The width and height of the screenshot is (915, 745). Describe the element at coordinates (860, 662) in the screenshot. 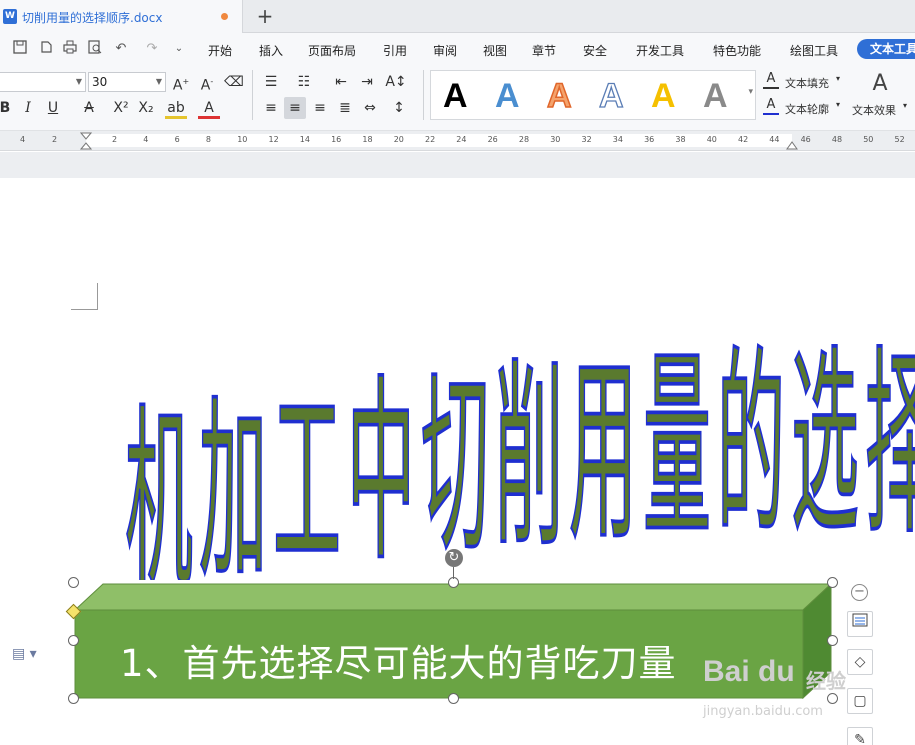

I see `shape-fill-icon: ◇` at that location.